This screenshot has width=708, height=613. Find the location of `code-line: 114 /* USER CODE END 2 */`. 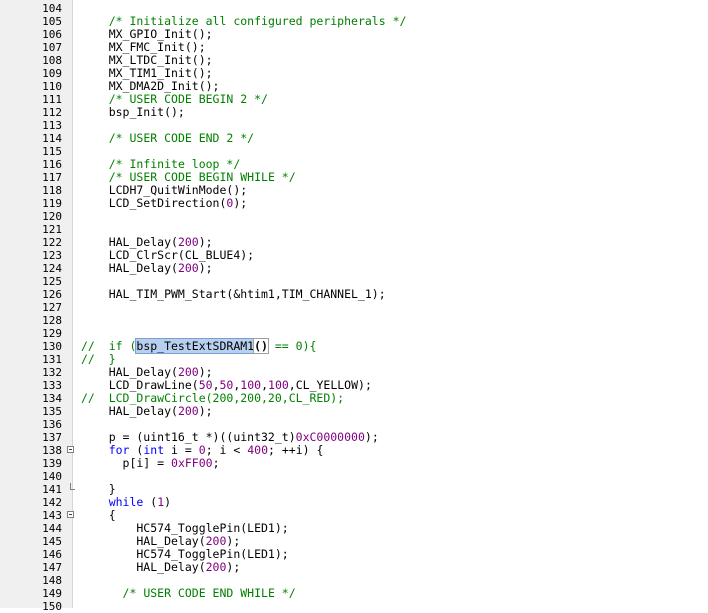

code-line: 114 /* USER CODE END 2 */ is located at coordinates (354, 139).